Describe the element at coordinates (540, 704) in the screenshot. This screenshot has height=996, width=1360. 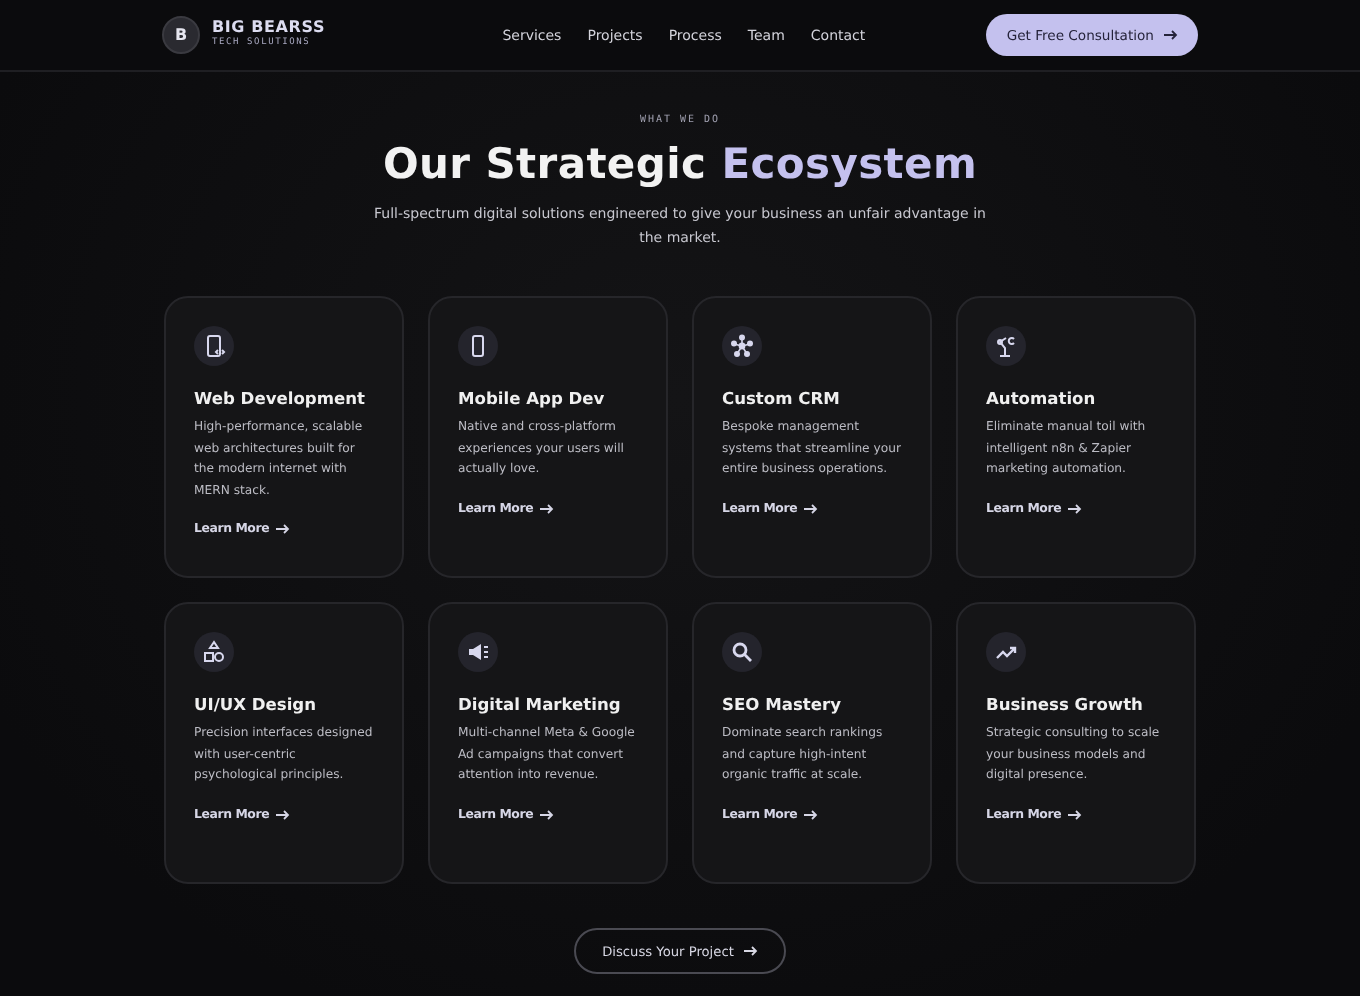
I see `card-title: Digital Marketing` at that location.